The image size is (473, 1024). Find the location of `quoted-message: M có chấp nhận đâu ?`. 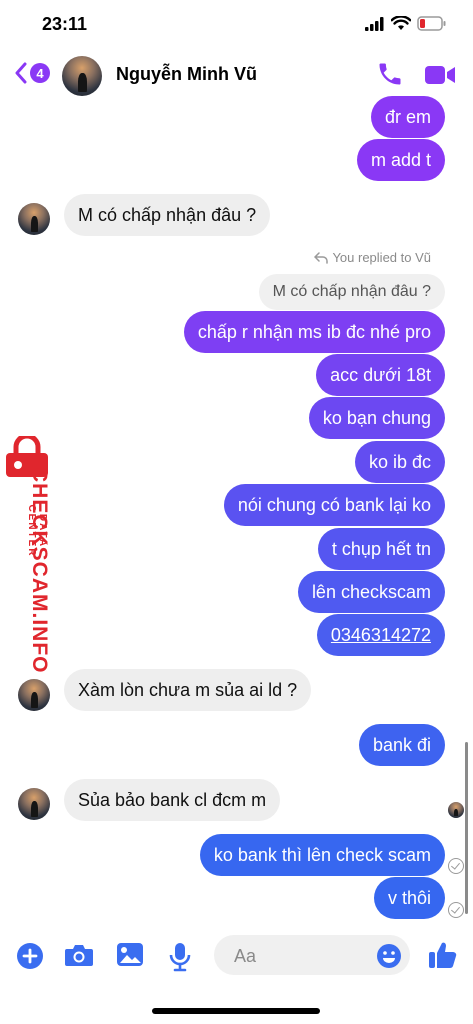

quoted-message: M có chấp nhận đâu ? is located at coordinates (351, 292).